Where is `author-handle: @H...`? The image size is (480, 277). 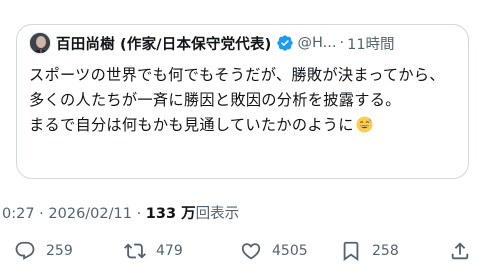 author-handle: @H... is located at coordinates (317, 43).